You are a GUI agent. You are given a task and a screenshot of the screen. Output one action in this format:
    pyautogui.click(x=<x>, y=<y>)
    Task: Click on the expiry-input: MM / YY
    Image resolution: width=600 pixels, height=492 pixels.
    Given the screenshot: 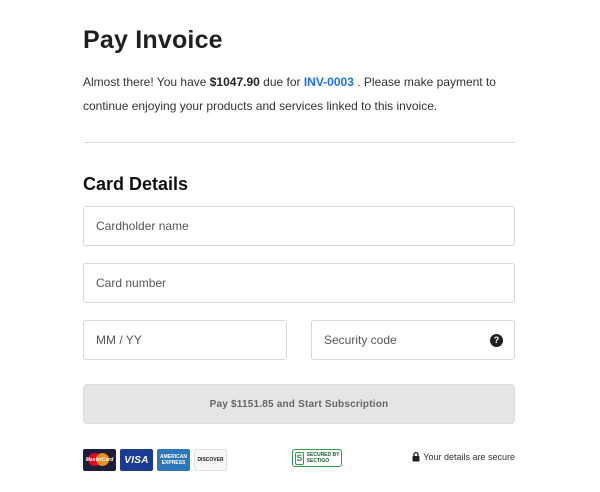 What is the action you would take?
    pyautogui.click(x=185, y=340)
    